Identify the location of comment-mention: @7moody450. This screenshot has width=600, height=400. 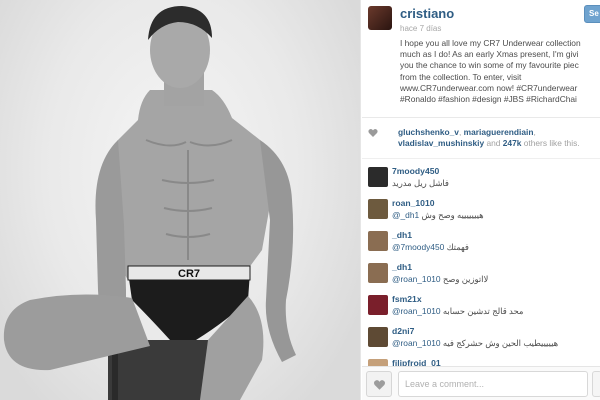
(418, 247).